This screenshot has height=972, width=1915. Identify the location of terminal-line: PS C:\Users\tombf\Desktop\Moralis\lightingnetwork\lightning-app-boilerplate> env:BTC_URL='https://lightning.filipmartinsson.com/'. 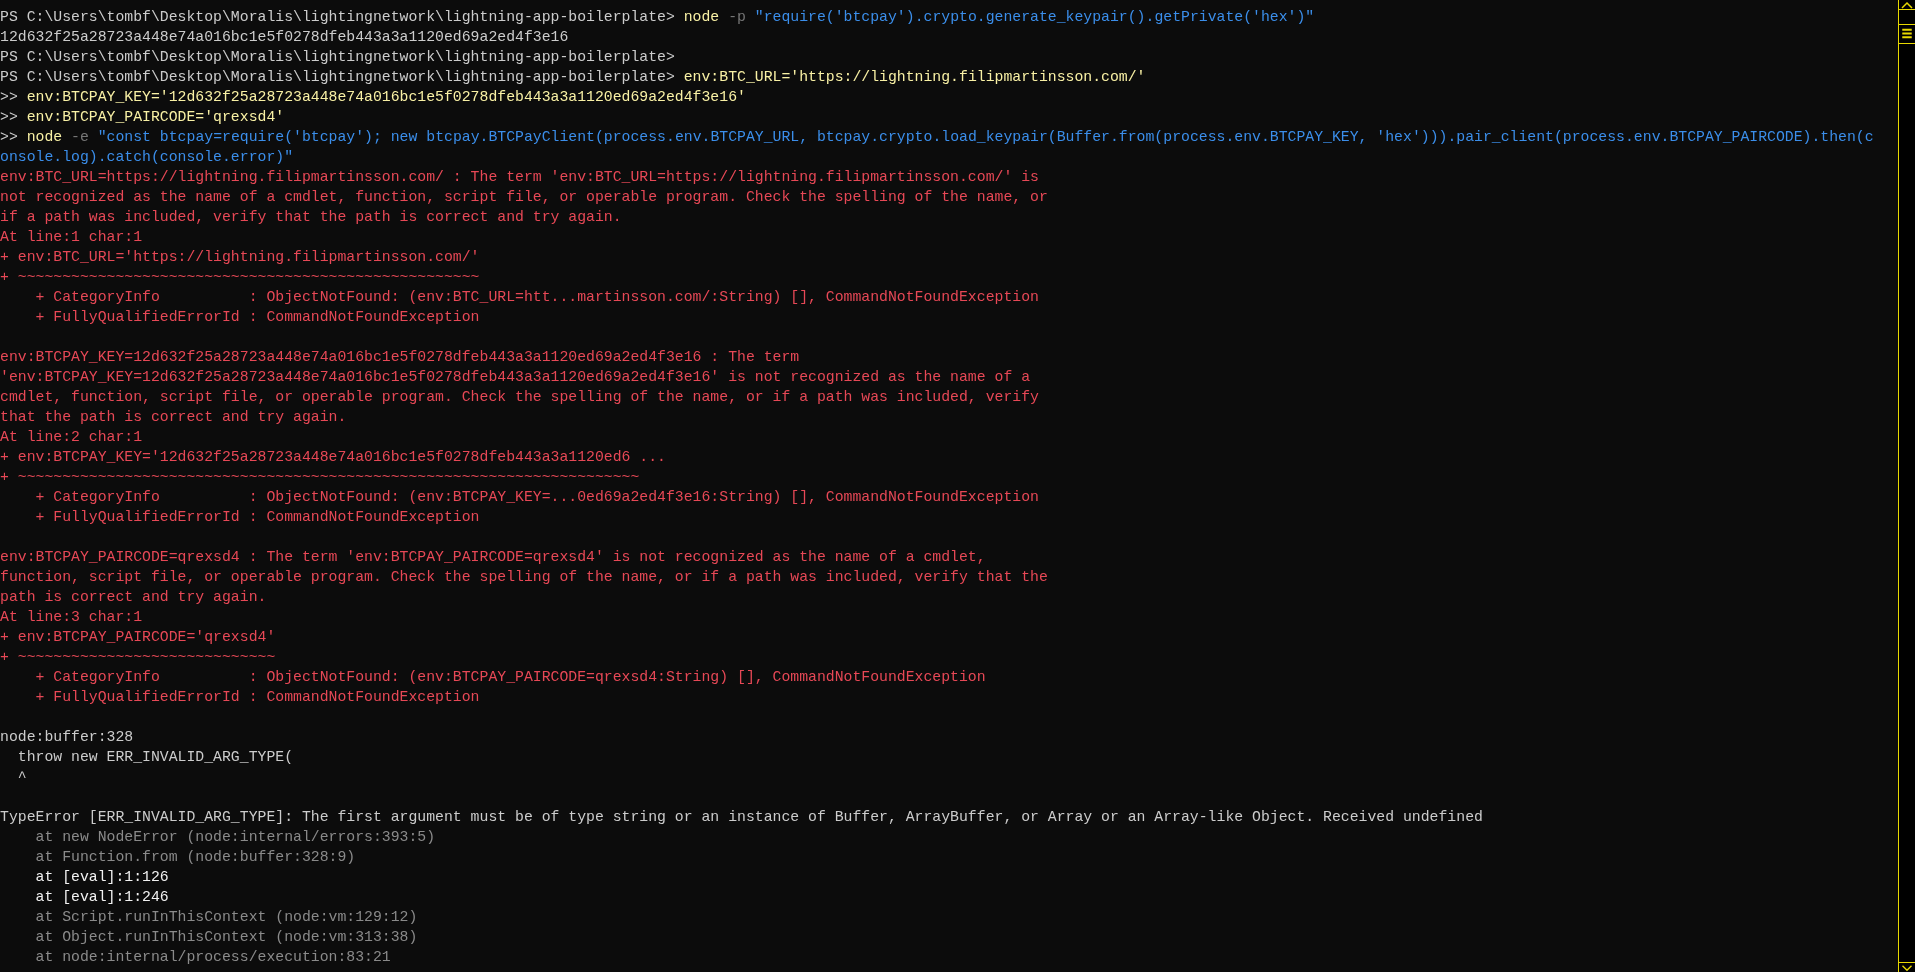
(573, 77).